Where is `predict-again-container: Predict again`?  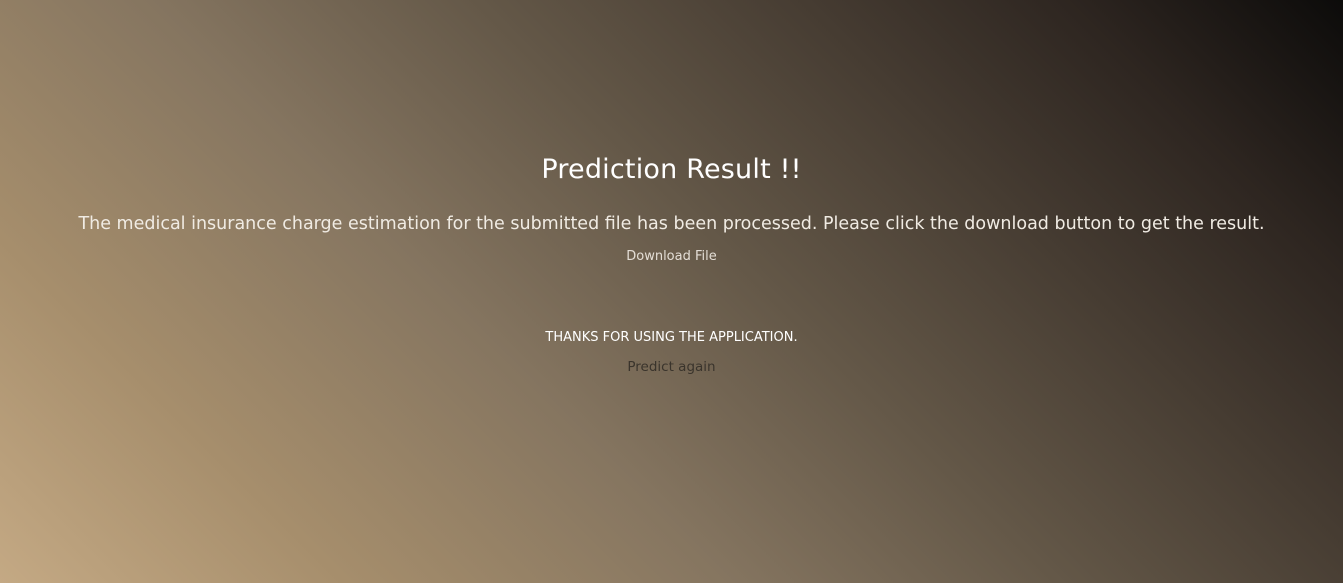
predict-again-container: Predict again is located at coordinates (671, 367).